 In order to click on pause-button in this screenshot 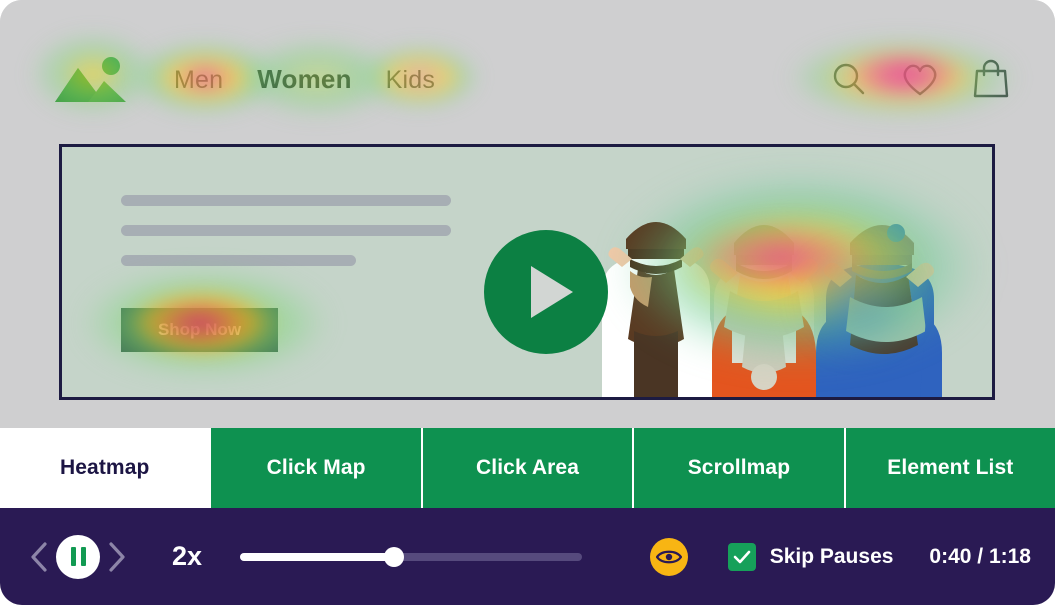, I will do `click(78, 556)`.